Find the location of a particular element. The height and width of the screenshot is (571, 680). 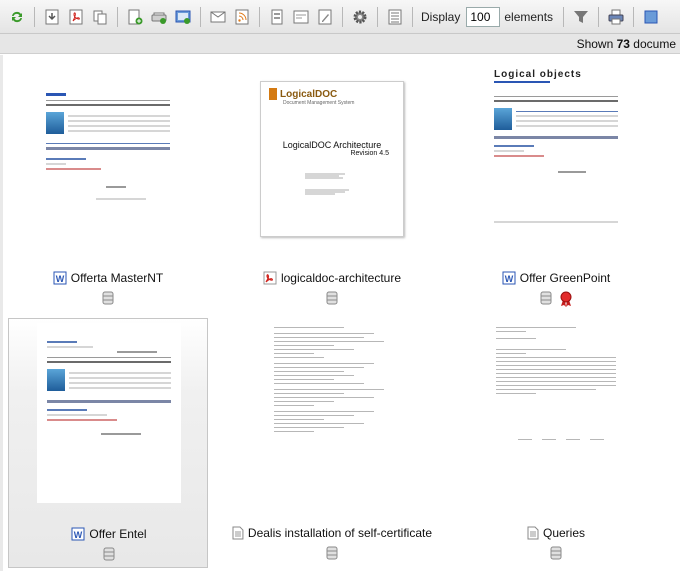

document-tile: W Offer Entel is located at coordinates (108, 443).